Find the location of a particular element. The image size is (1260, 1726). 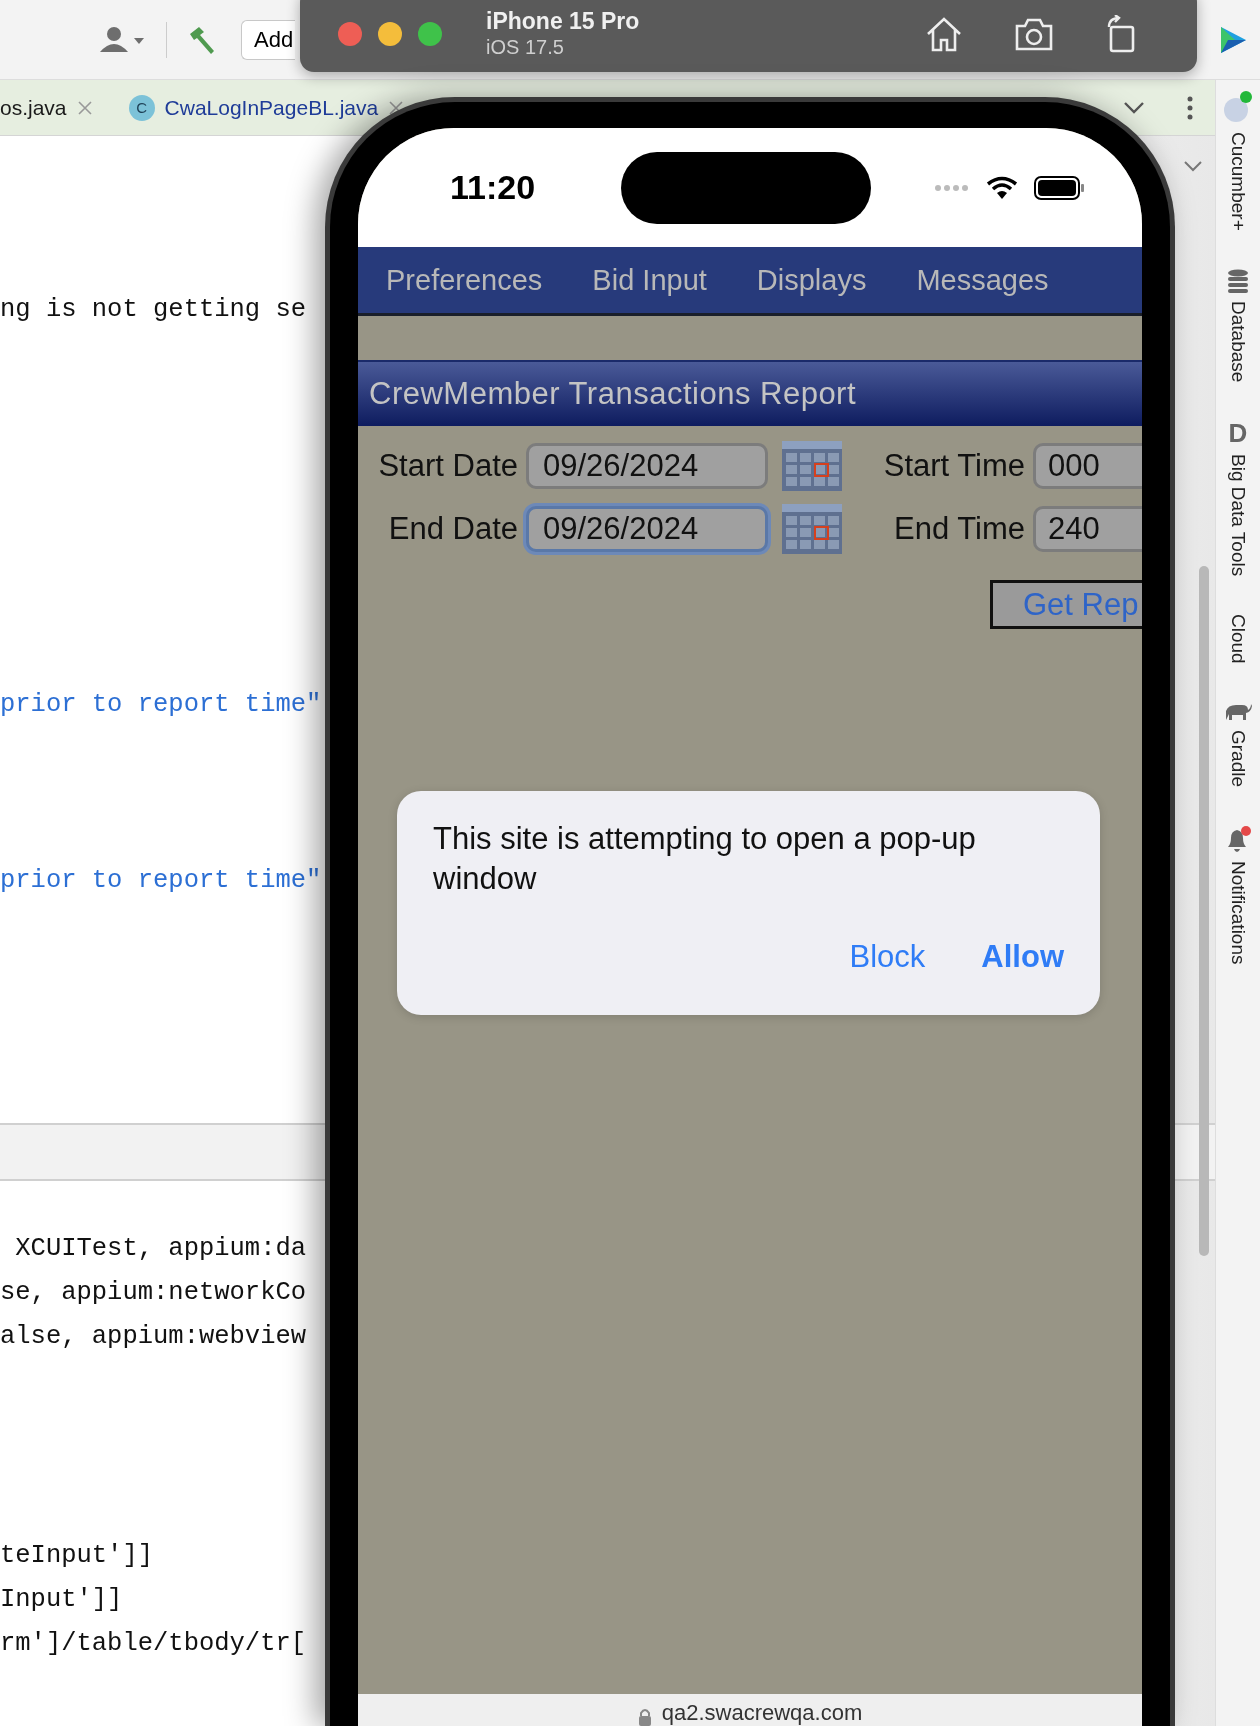

more-icon is located at coordinates (1190, 107).